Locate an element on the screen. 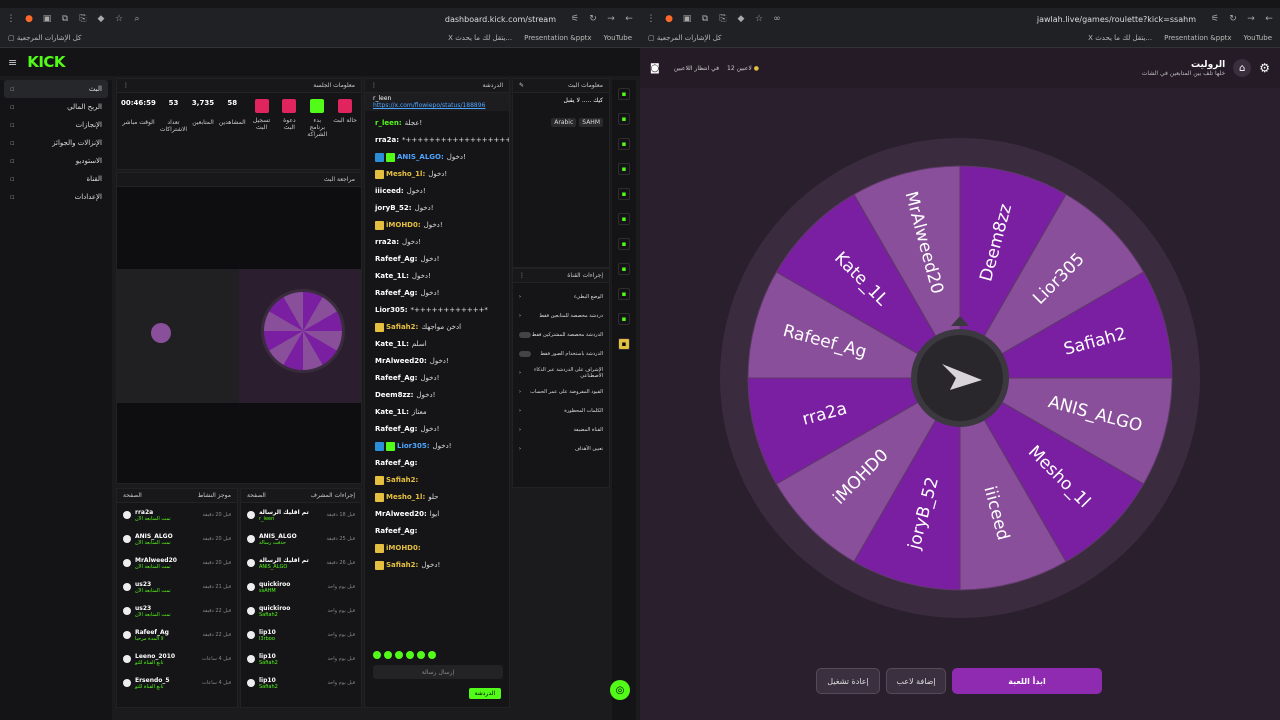 The height and width of the screenshot is (720, 1280). settings-gear-icon: ⚙ is located at coordinates (1264, 68).